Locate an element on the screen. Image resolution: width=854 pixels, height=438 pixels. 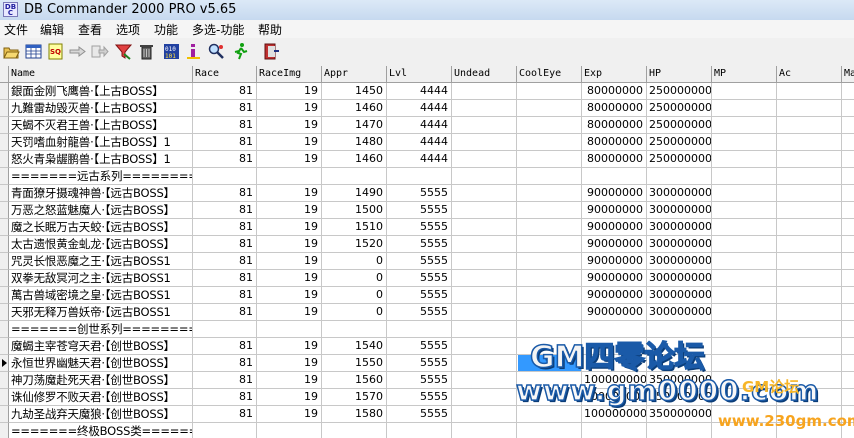
cell-appr: 1580 is located at coordinates (354, 414).